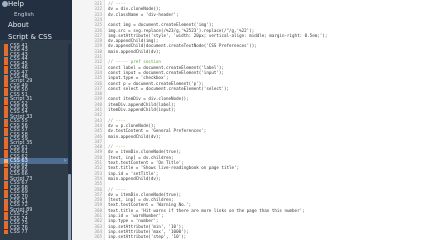 Image resolution: width=427 pixels, height=240 pixels. I want to click on code-text: inp.setAttribute('step', '10');, so click(147, 237).